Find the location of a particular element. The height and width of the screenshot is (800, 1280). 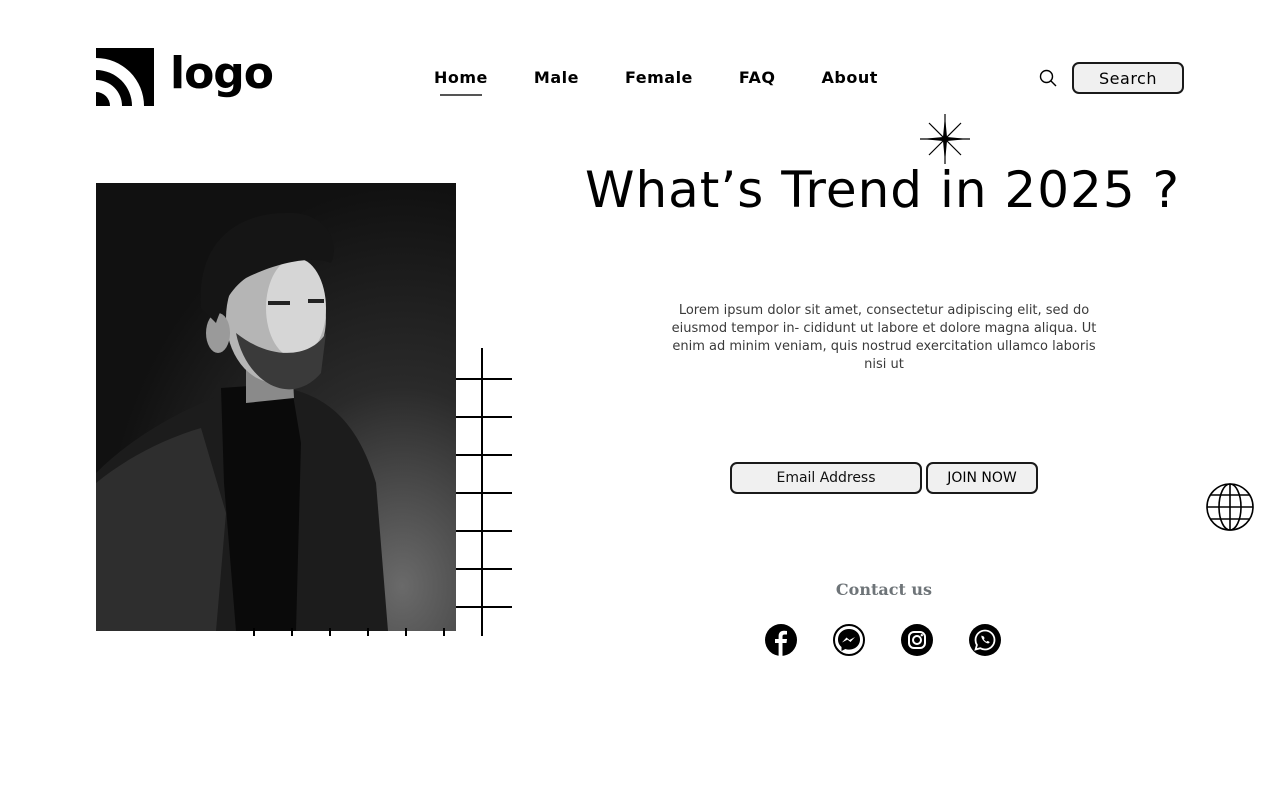

join-now-button: JOIN NOW is located at coordinates (982, 478).